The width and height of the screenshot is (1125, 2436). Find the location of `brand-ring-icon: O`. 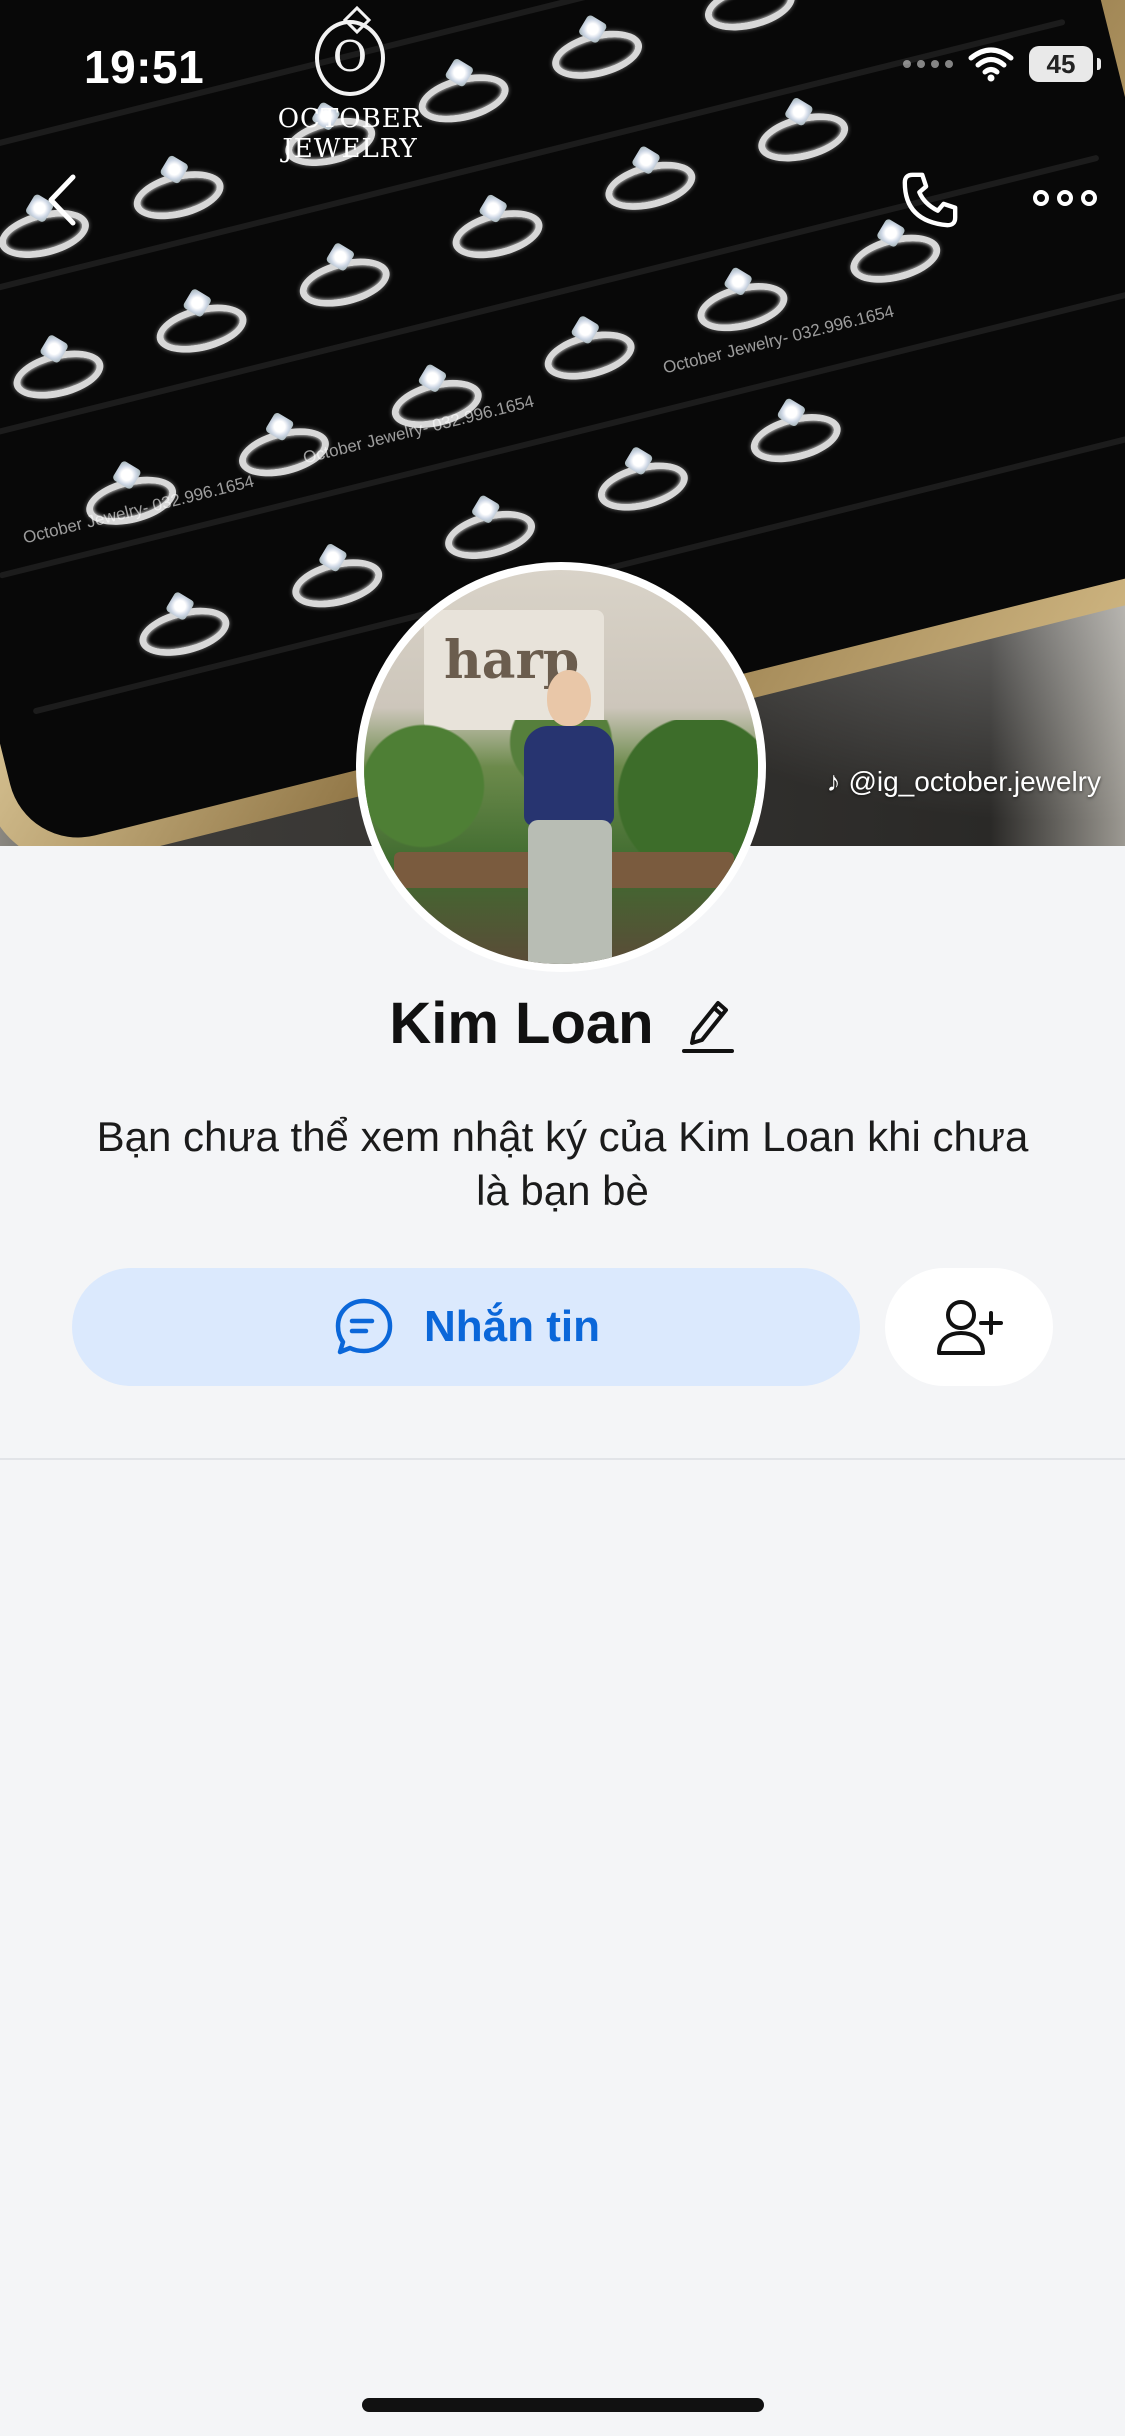

brand-ring-icon: O is located at coordinates (350, 58).